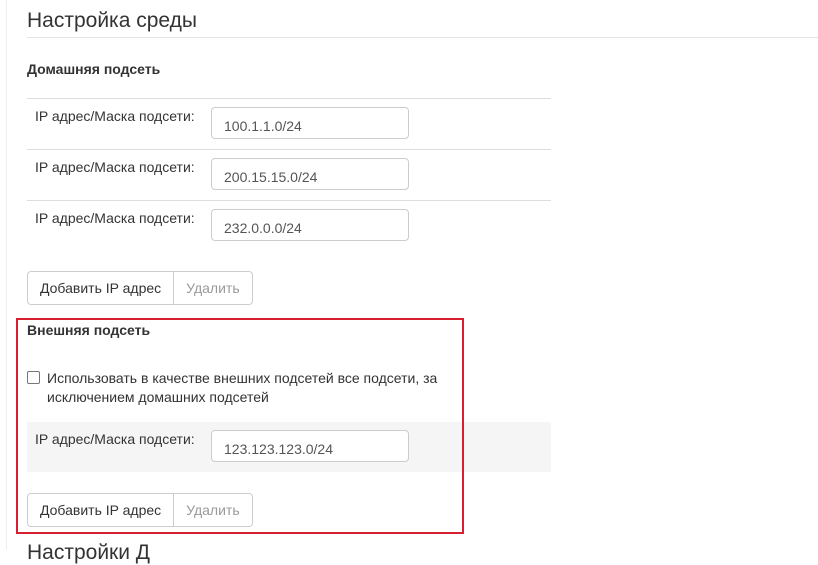 This screenshot has width=818, height=565. I want to click on home-subnet-title: Домашняя подсеть, so click(94, 69).